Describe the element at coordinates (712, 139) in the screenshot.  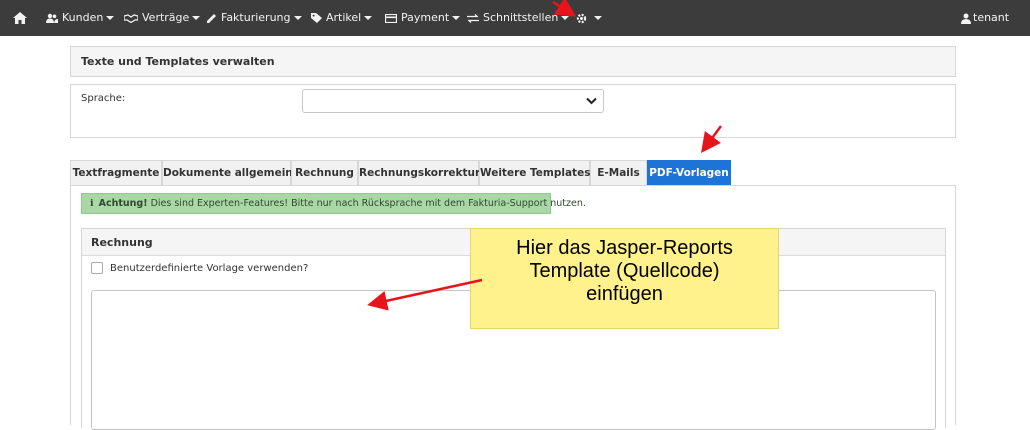
I see `arrow-to-pdf-tab` at that location.